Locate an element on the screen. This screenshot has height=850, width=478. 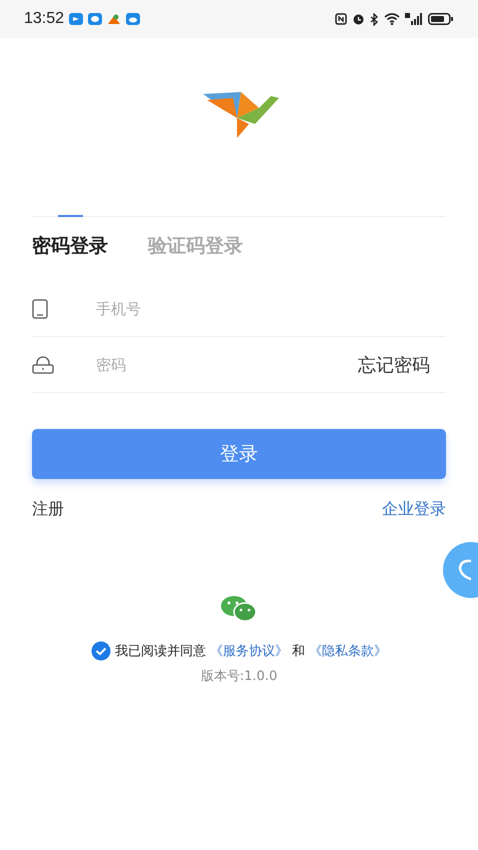
checkbox is located at coordinates (101, 651).